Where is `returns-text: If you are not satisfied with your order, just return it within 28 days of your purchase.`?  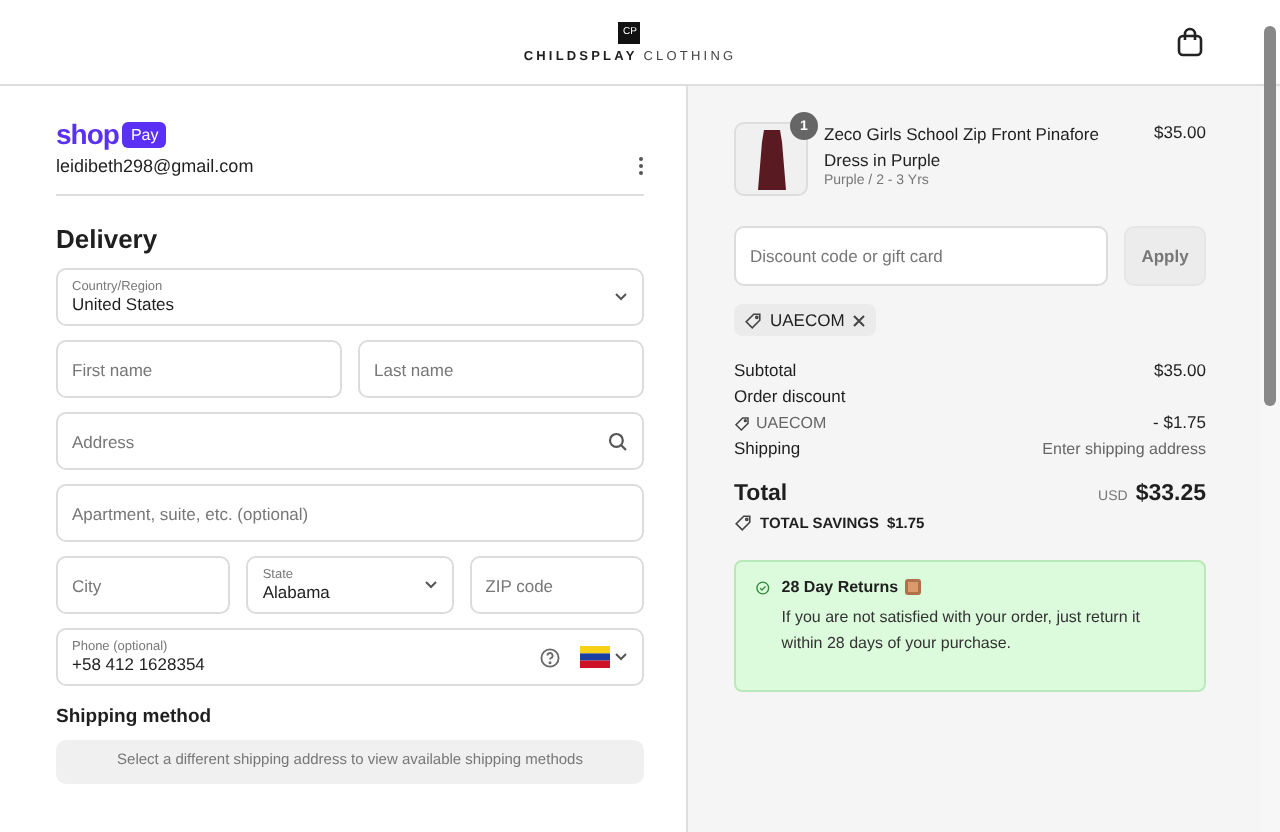
returns-text: If you are not satisfied with your order, just return it within 28 days of your purchase. is located at coordinates (961, 631).